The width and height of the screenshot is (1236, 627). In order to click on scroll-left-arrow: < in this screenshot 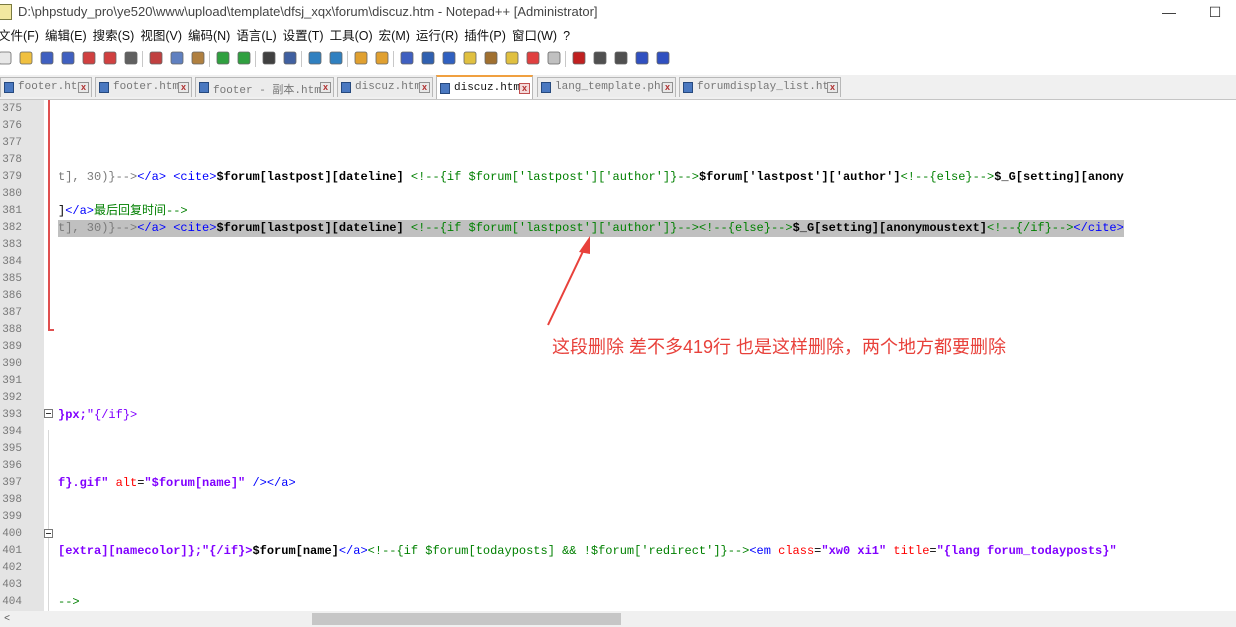, I will do `click(7, 619)`.